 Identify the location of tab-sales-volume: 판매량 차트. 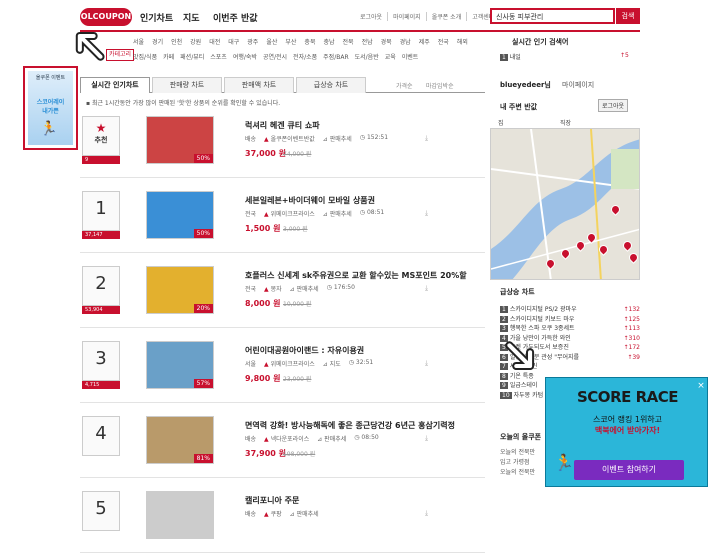
(187, 85).